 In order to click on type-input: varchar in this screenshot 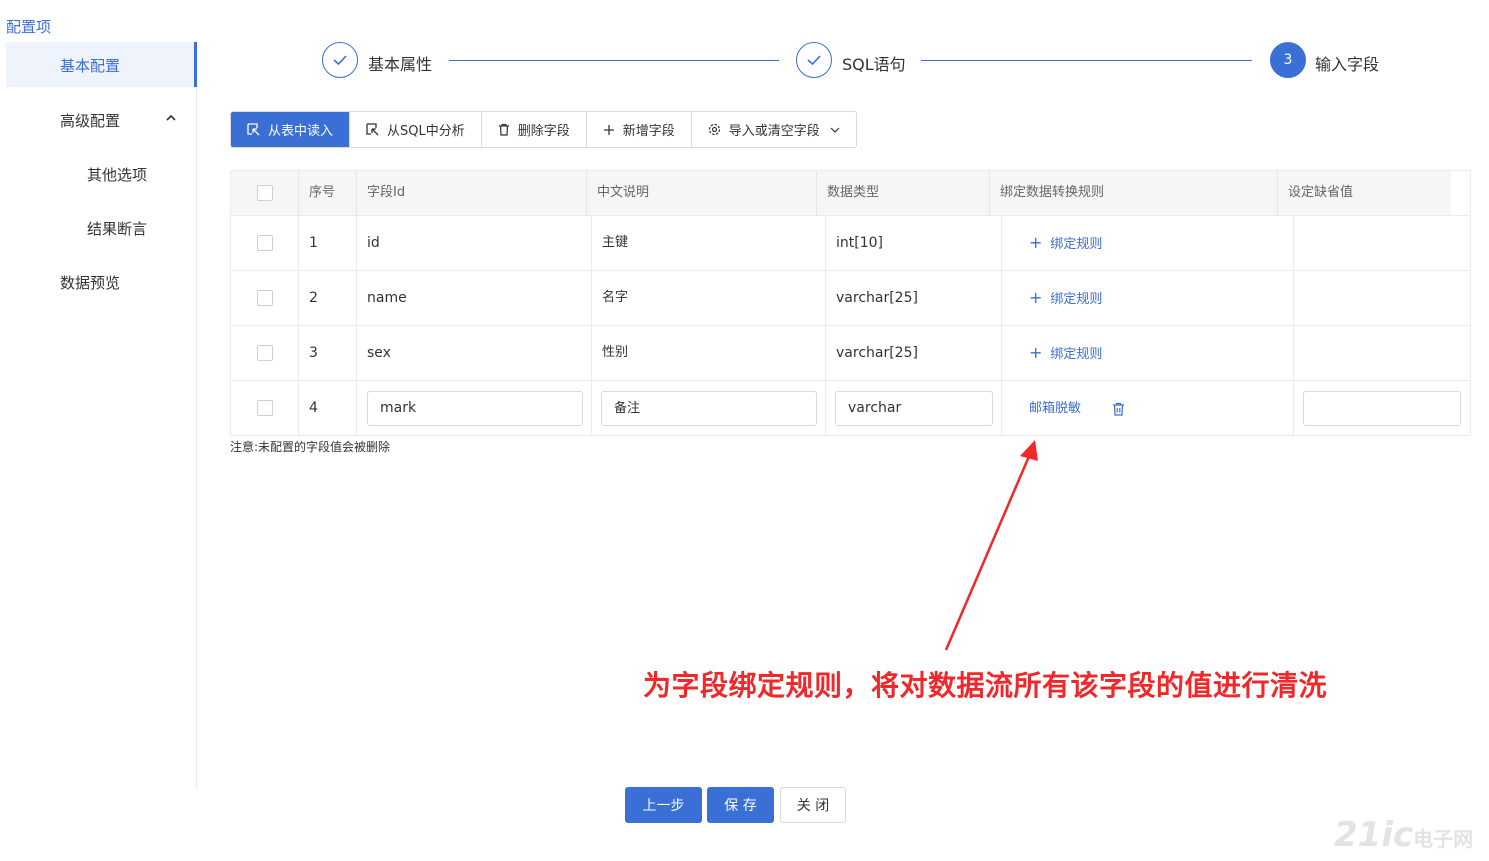, I will do `click(914, 408)`.